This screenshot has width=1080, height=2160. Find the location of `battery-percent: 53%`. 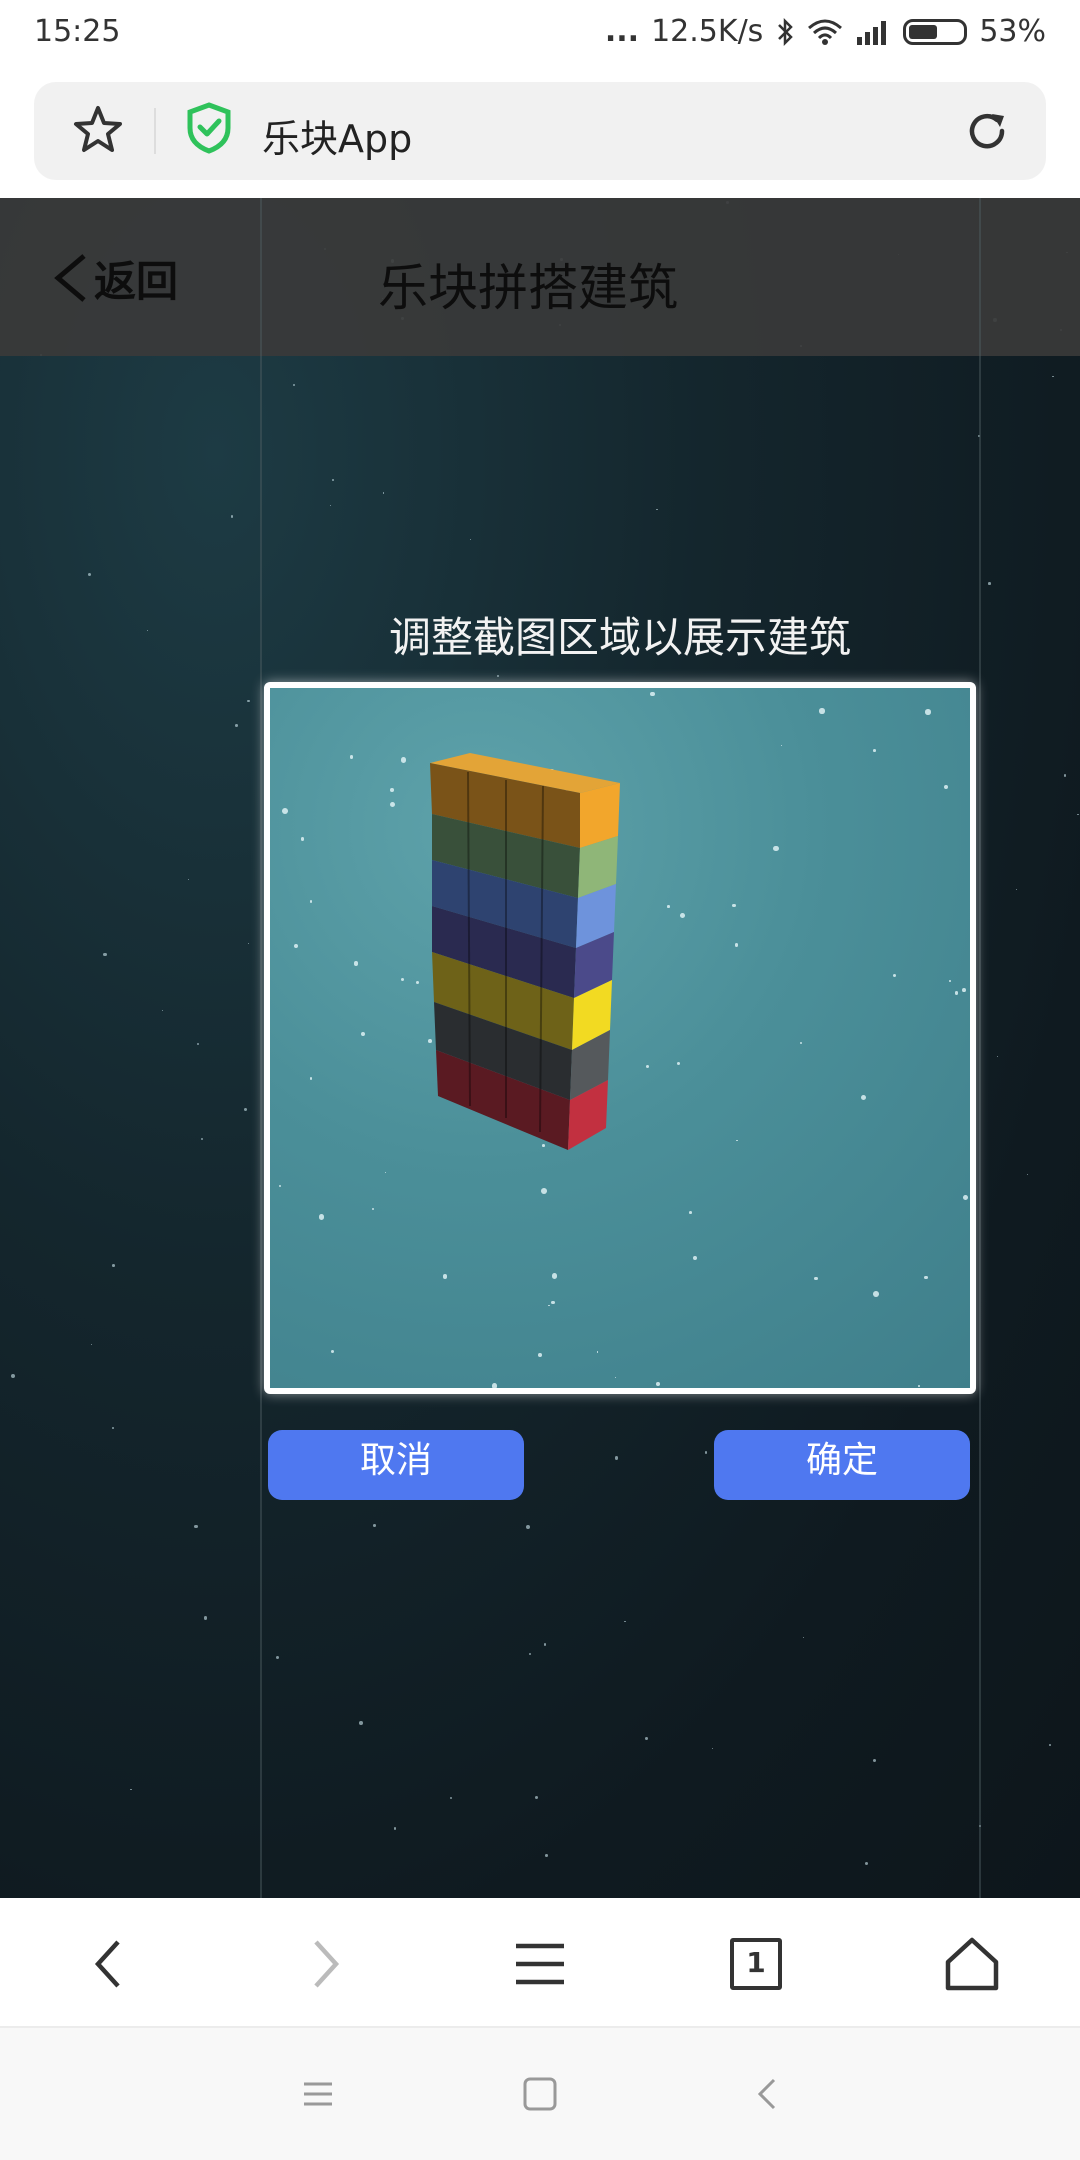

battery-percent: 53% is located at coordinates (1012, 31).